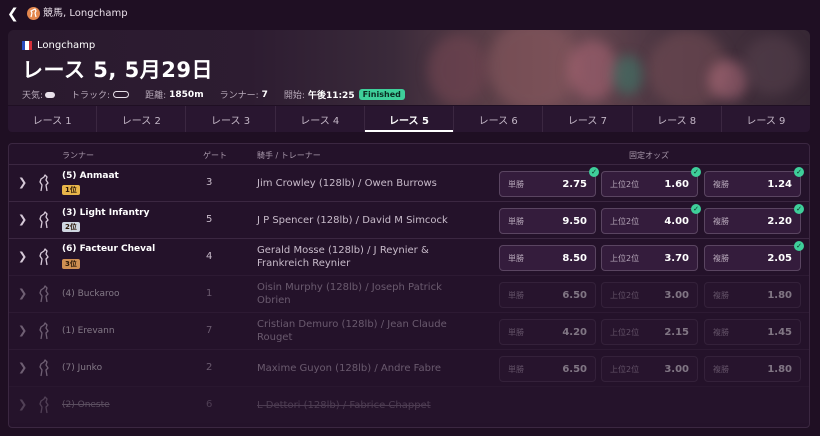 This screenshot has height=436, width=820. What do you see at coordinates (676, 258) in the screenshot?
I see `odds-value: 3.70` at bounding box center [676, 258].